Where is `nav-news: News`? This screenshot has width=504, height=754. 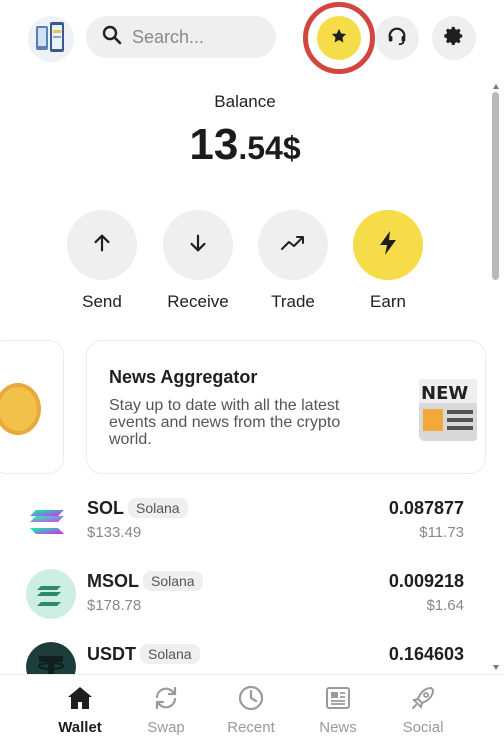 nav-news: News is located at coordinates (338, 708).